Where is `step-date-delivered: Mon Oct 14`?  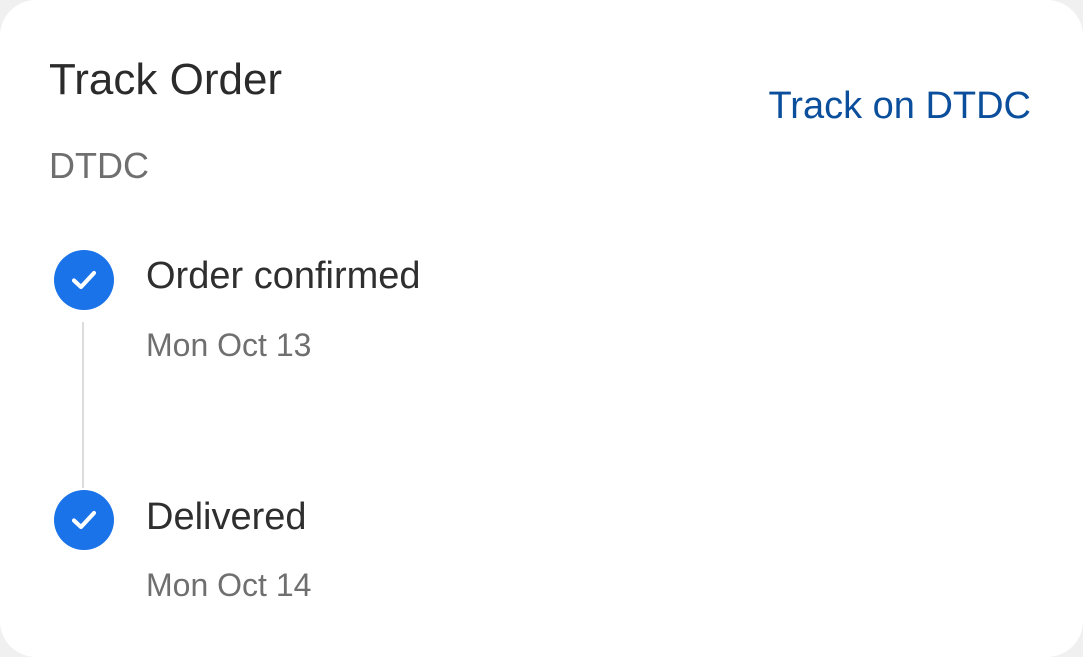
step-date-delivered: Mon Oct 14 is located at coordinates (229, 585).